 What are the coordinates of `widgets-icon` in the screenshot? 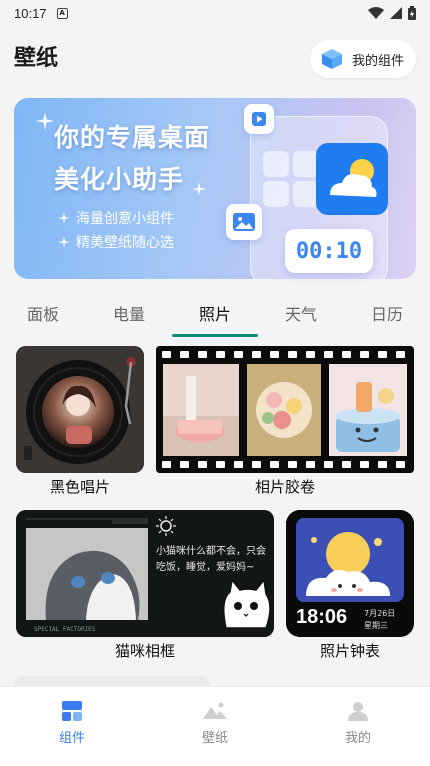 It's located at (72, 711).